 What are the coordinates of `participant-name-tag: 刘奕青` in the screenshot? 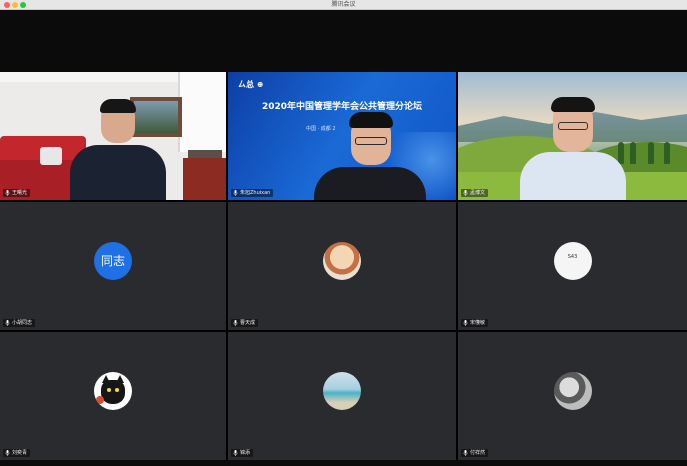 It's located at (17, 453).